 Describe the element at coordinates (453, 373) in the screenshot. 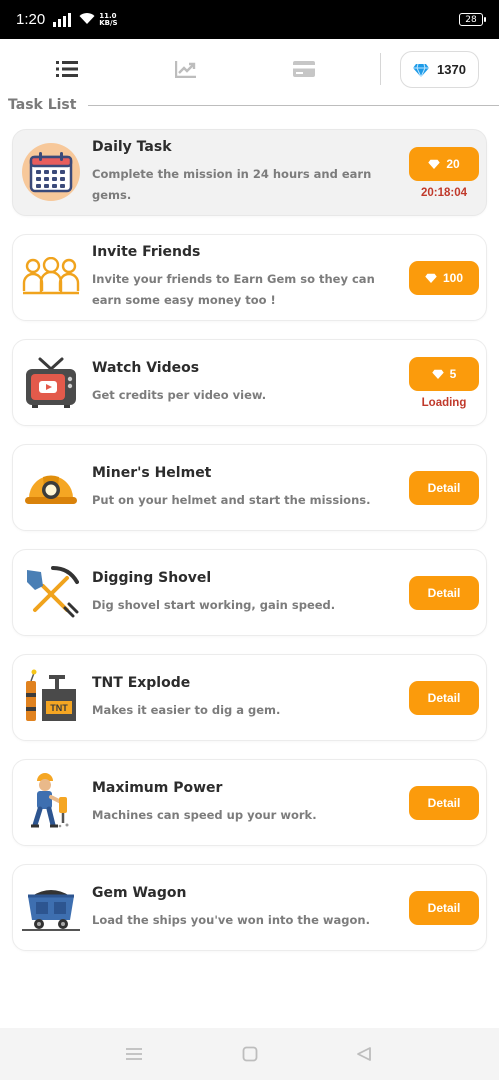

I see `reward-amount: 5` at that location.